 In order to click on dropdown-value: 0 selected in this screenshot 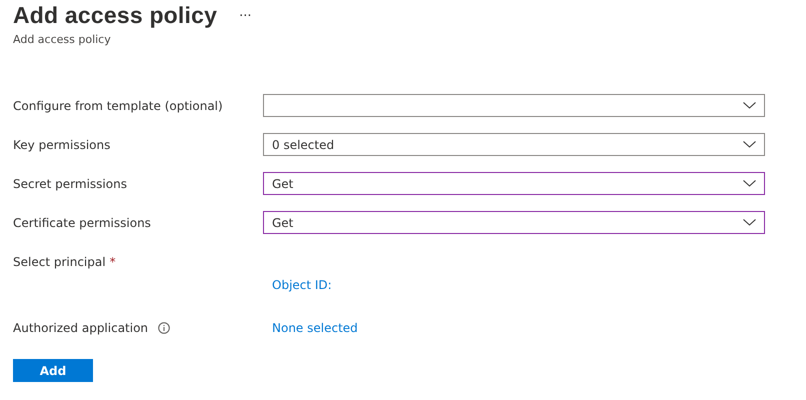, I will do `click(303, 145)`.